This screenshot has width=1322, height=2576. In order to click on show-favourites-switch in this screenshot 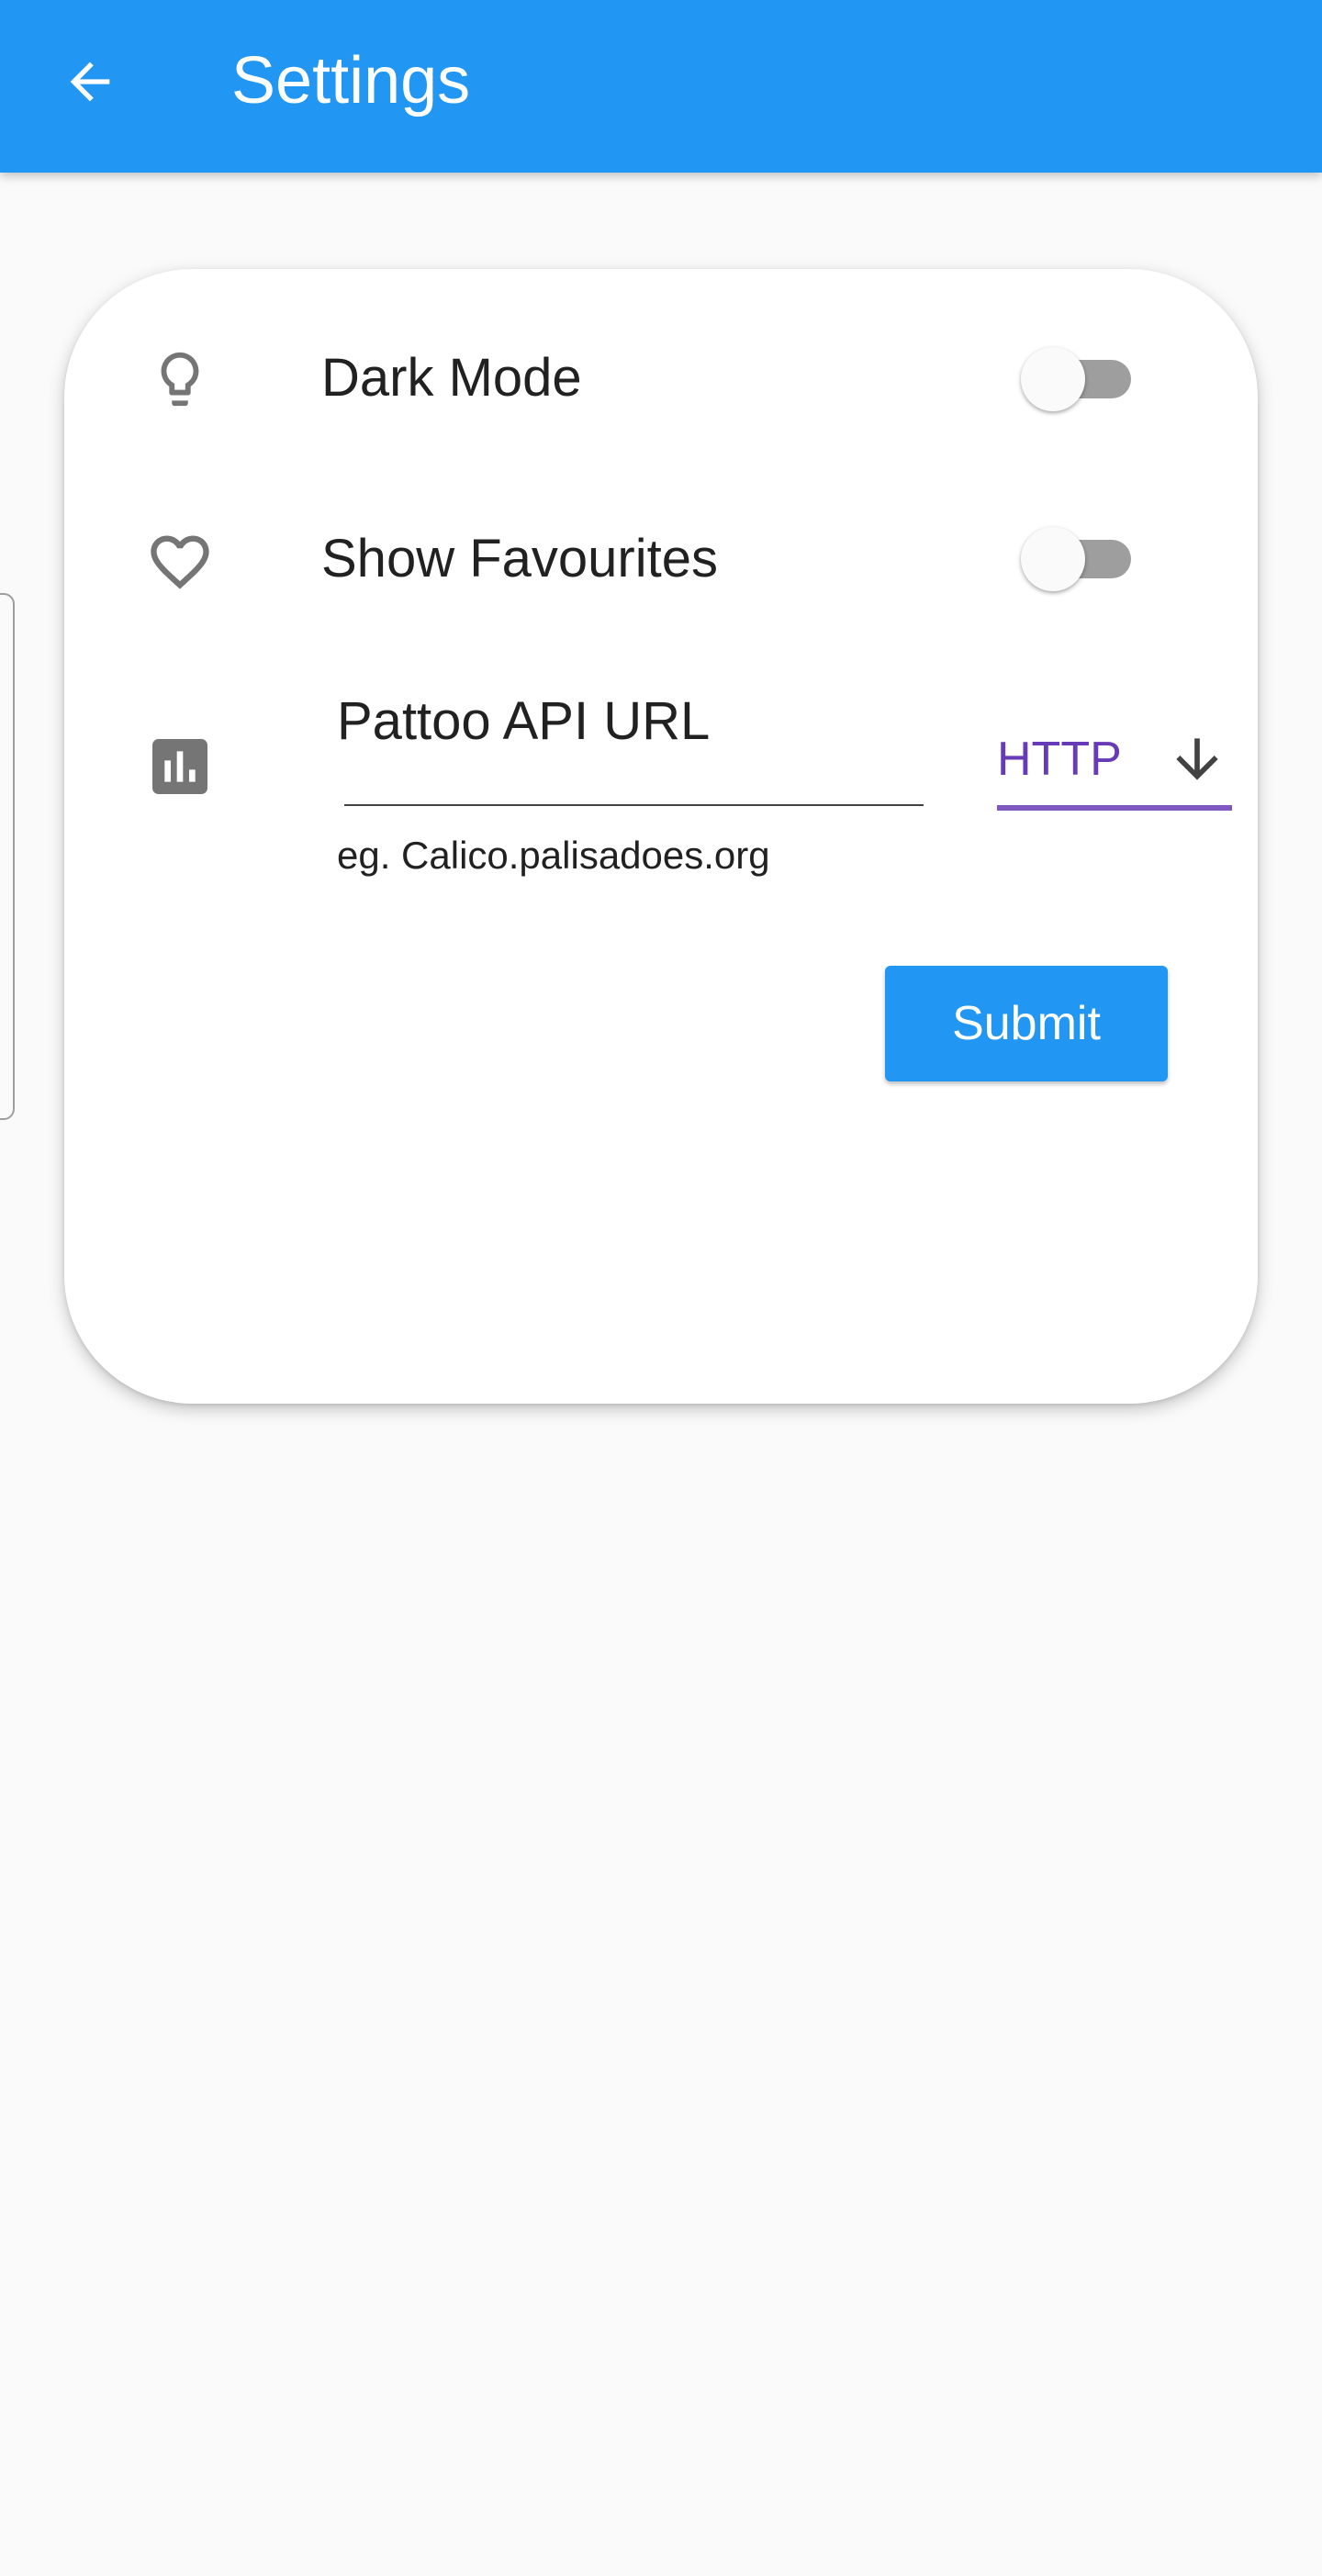, I will do `click(1079, 559)`.